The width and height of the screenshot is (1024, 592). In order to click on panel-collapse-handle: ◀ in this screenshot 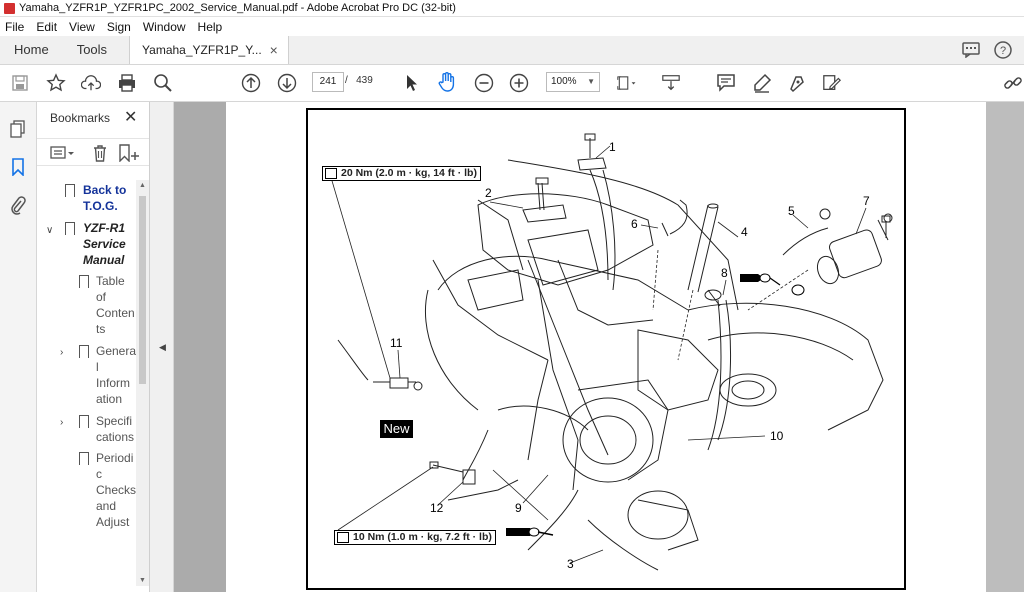, I will do `click(162, 347)`.